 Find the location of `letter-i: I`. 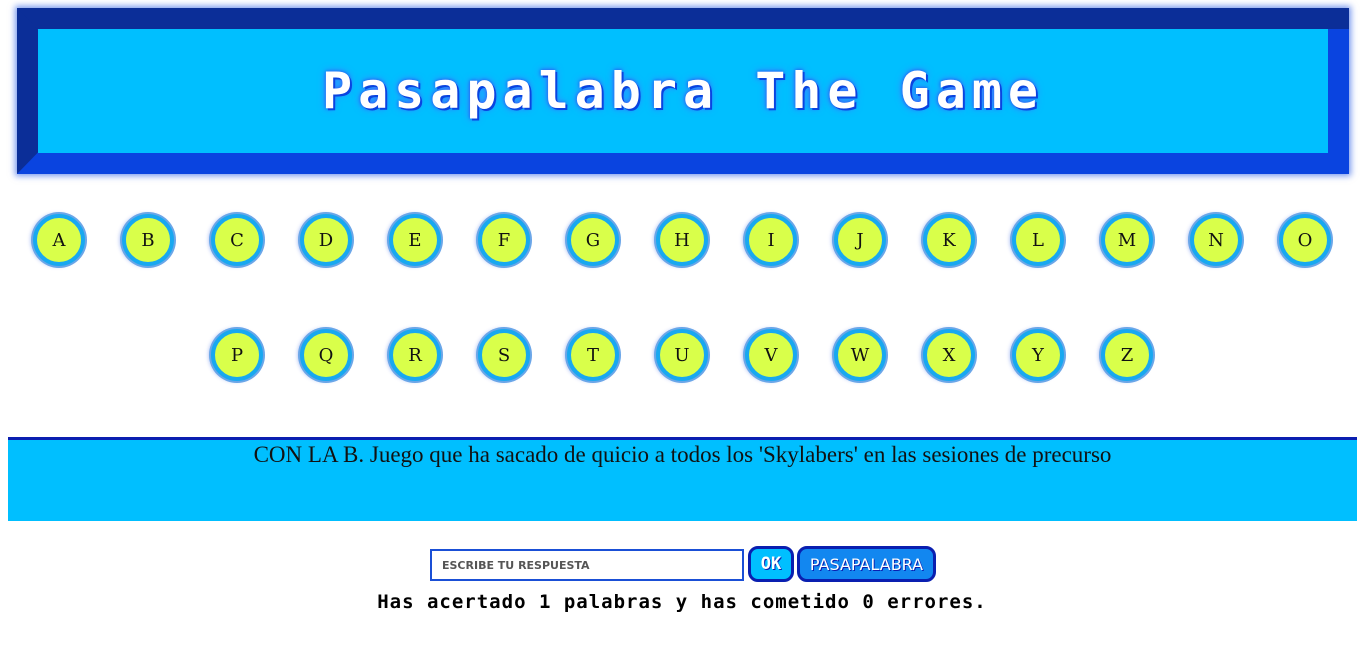

letter-i: I is located at coordinates (771, 240).